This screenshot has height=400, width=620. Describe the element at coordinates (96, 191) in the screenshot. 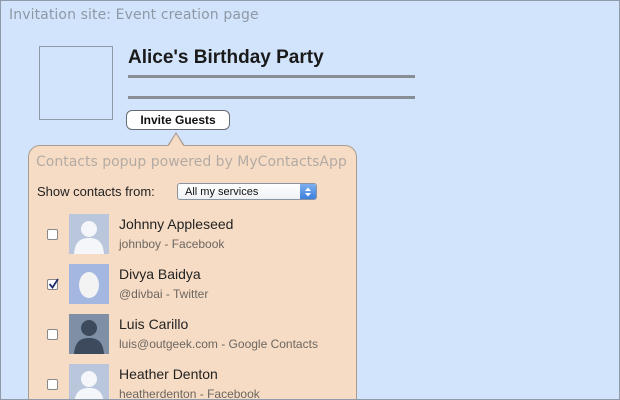

I see `show-contacts-label: Show contacts from:` at that location.